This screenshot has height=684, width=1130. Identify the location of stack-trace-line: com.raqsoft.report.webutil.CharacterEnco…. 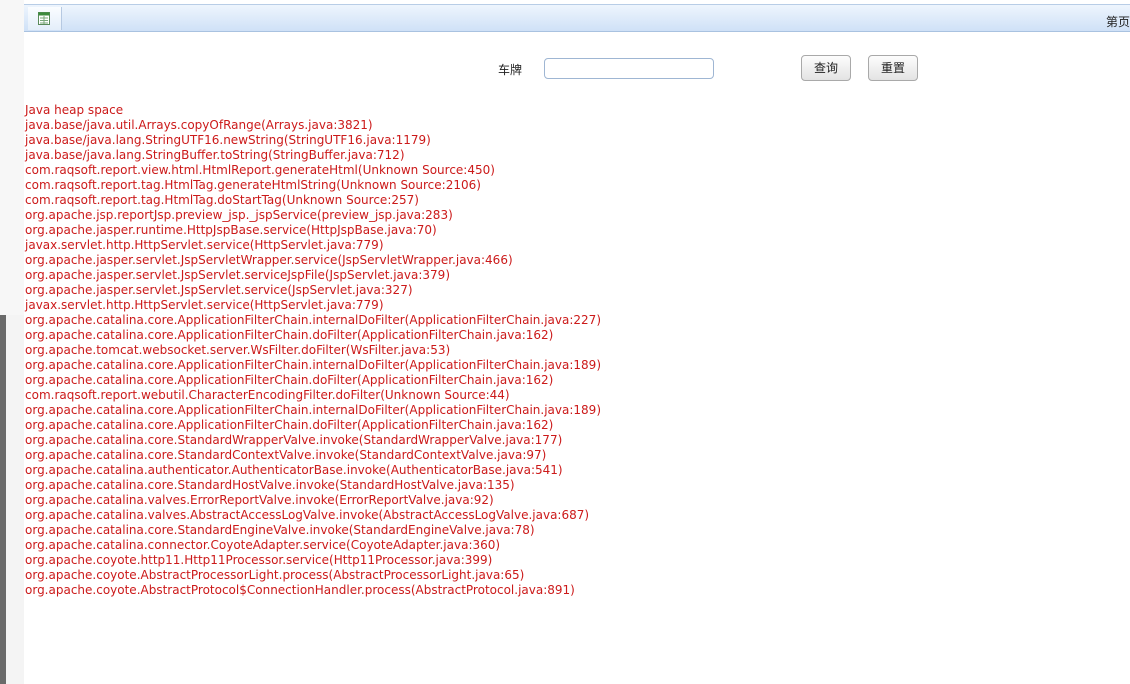
(267, 395).